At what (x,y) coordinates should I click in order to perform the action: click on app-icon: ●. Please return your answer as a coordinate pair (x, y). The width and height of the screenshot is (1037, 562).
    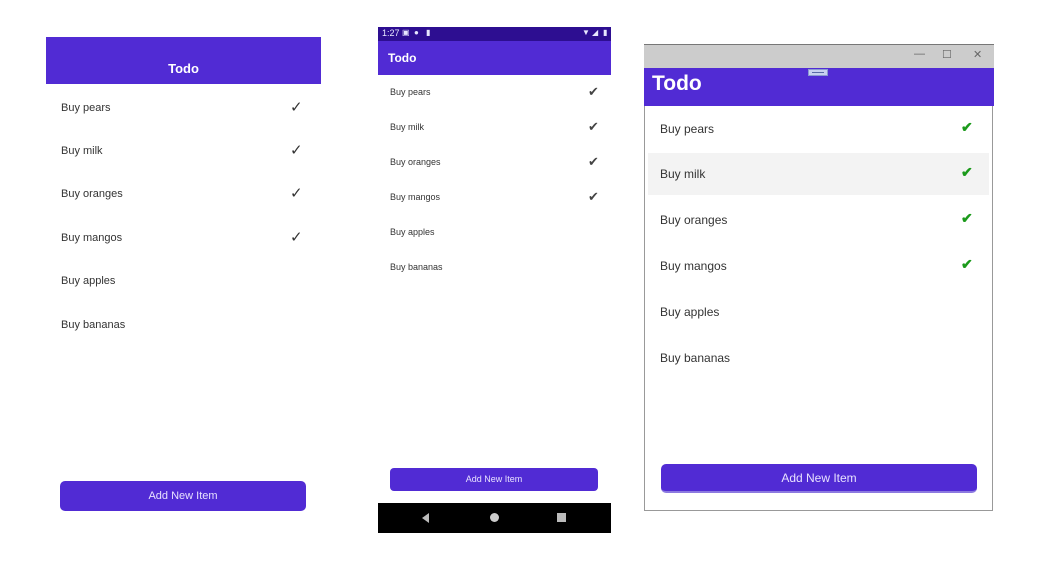
    Looking at the image, I should click on (416, 32).